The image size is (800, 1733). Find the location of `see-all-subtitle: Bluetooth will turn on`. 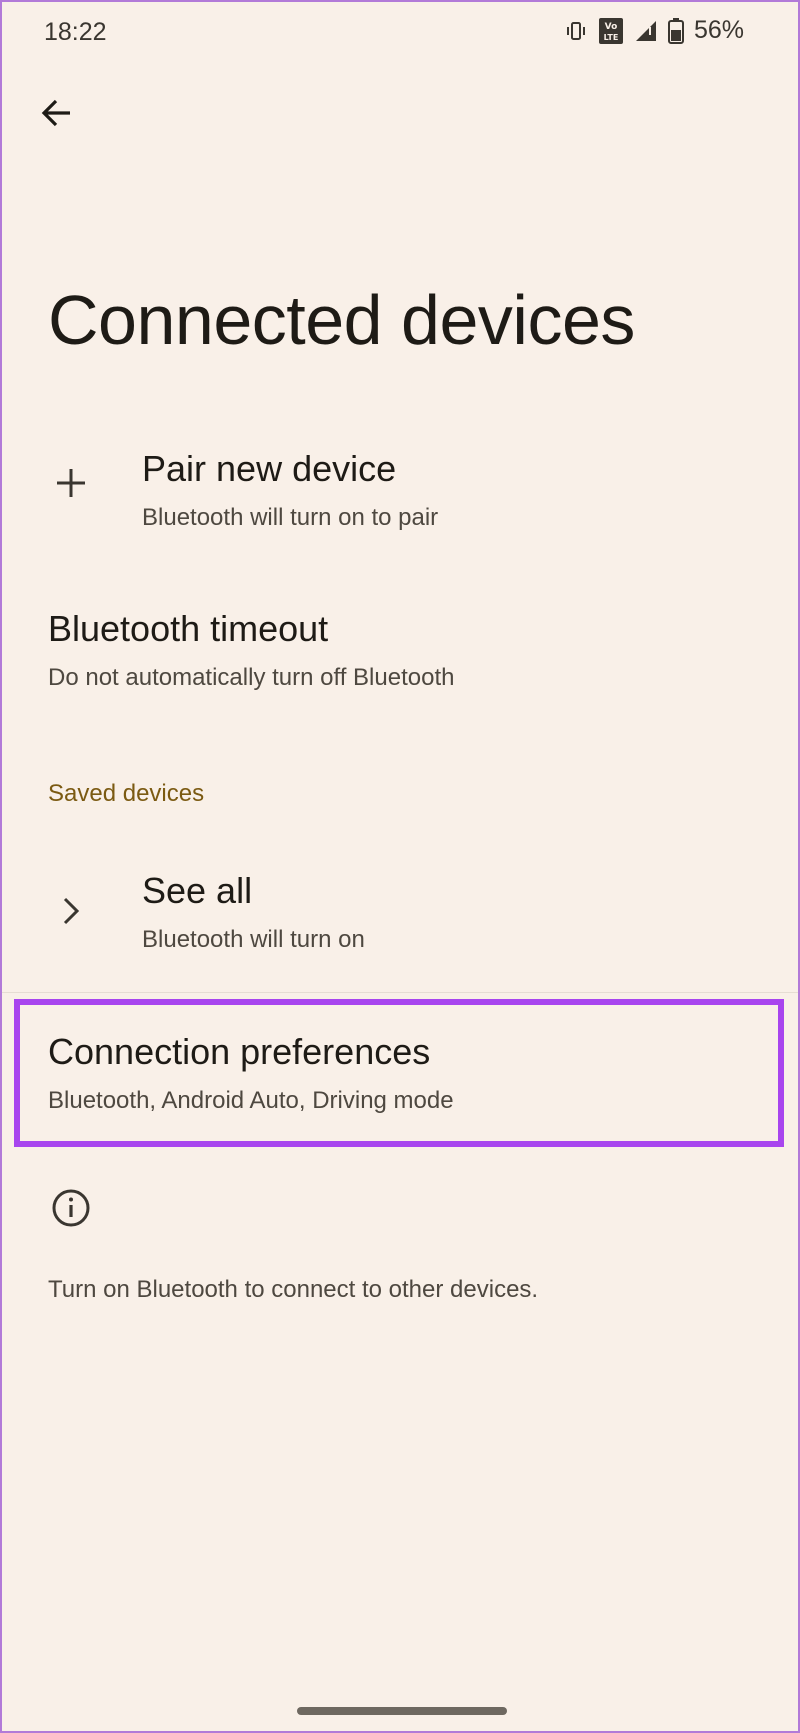

see-all-subtitle: Bluetooth will turn on is located at coordinates (253, 939).